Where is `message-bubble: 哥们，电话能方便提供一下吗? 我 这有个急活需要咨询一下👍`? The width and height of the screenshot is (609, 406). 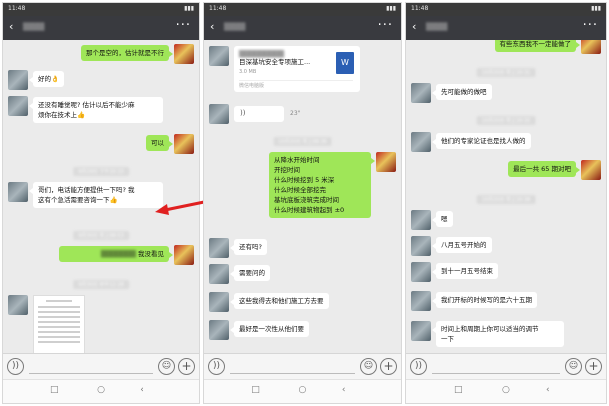 message-bubble: 哥们，电话能方便提供一下吗? 我 这有个急活需要咨询一下👍 is located at coordinates (96, 195).